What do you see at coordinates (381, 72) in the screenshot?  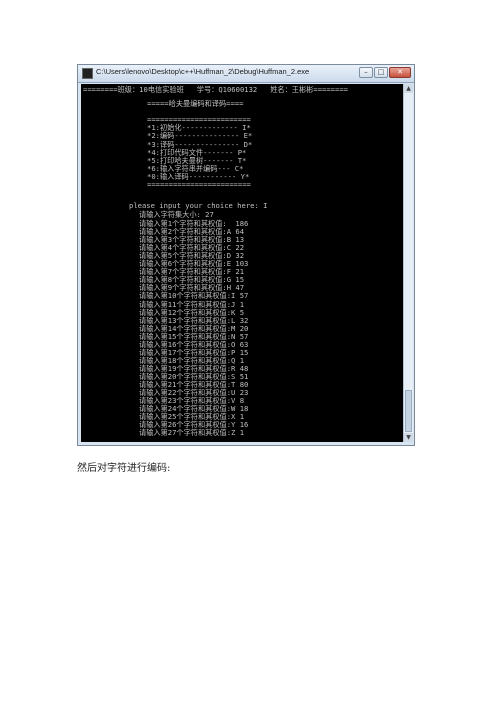 I see `maximize-button: □` at bounding box center [381, 72].